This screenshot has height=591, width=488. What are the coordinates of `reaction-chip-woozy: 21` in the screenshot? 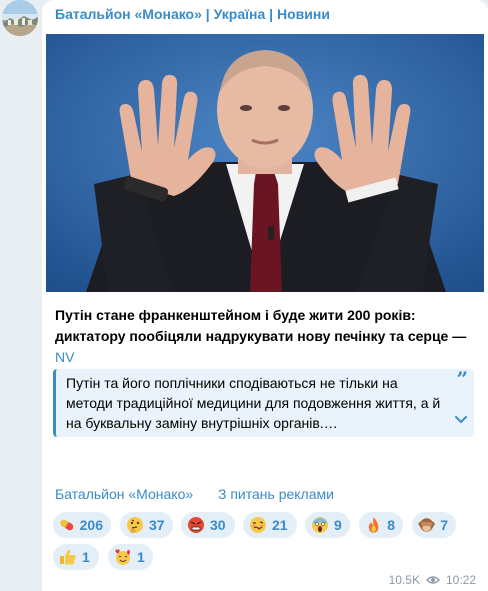 It's located at (270, 525).